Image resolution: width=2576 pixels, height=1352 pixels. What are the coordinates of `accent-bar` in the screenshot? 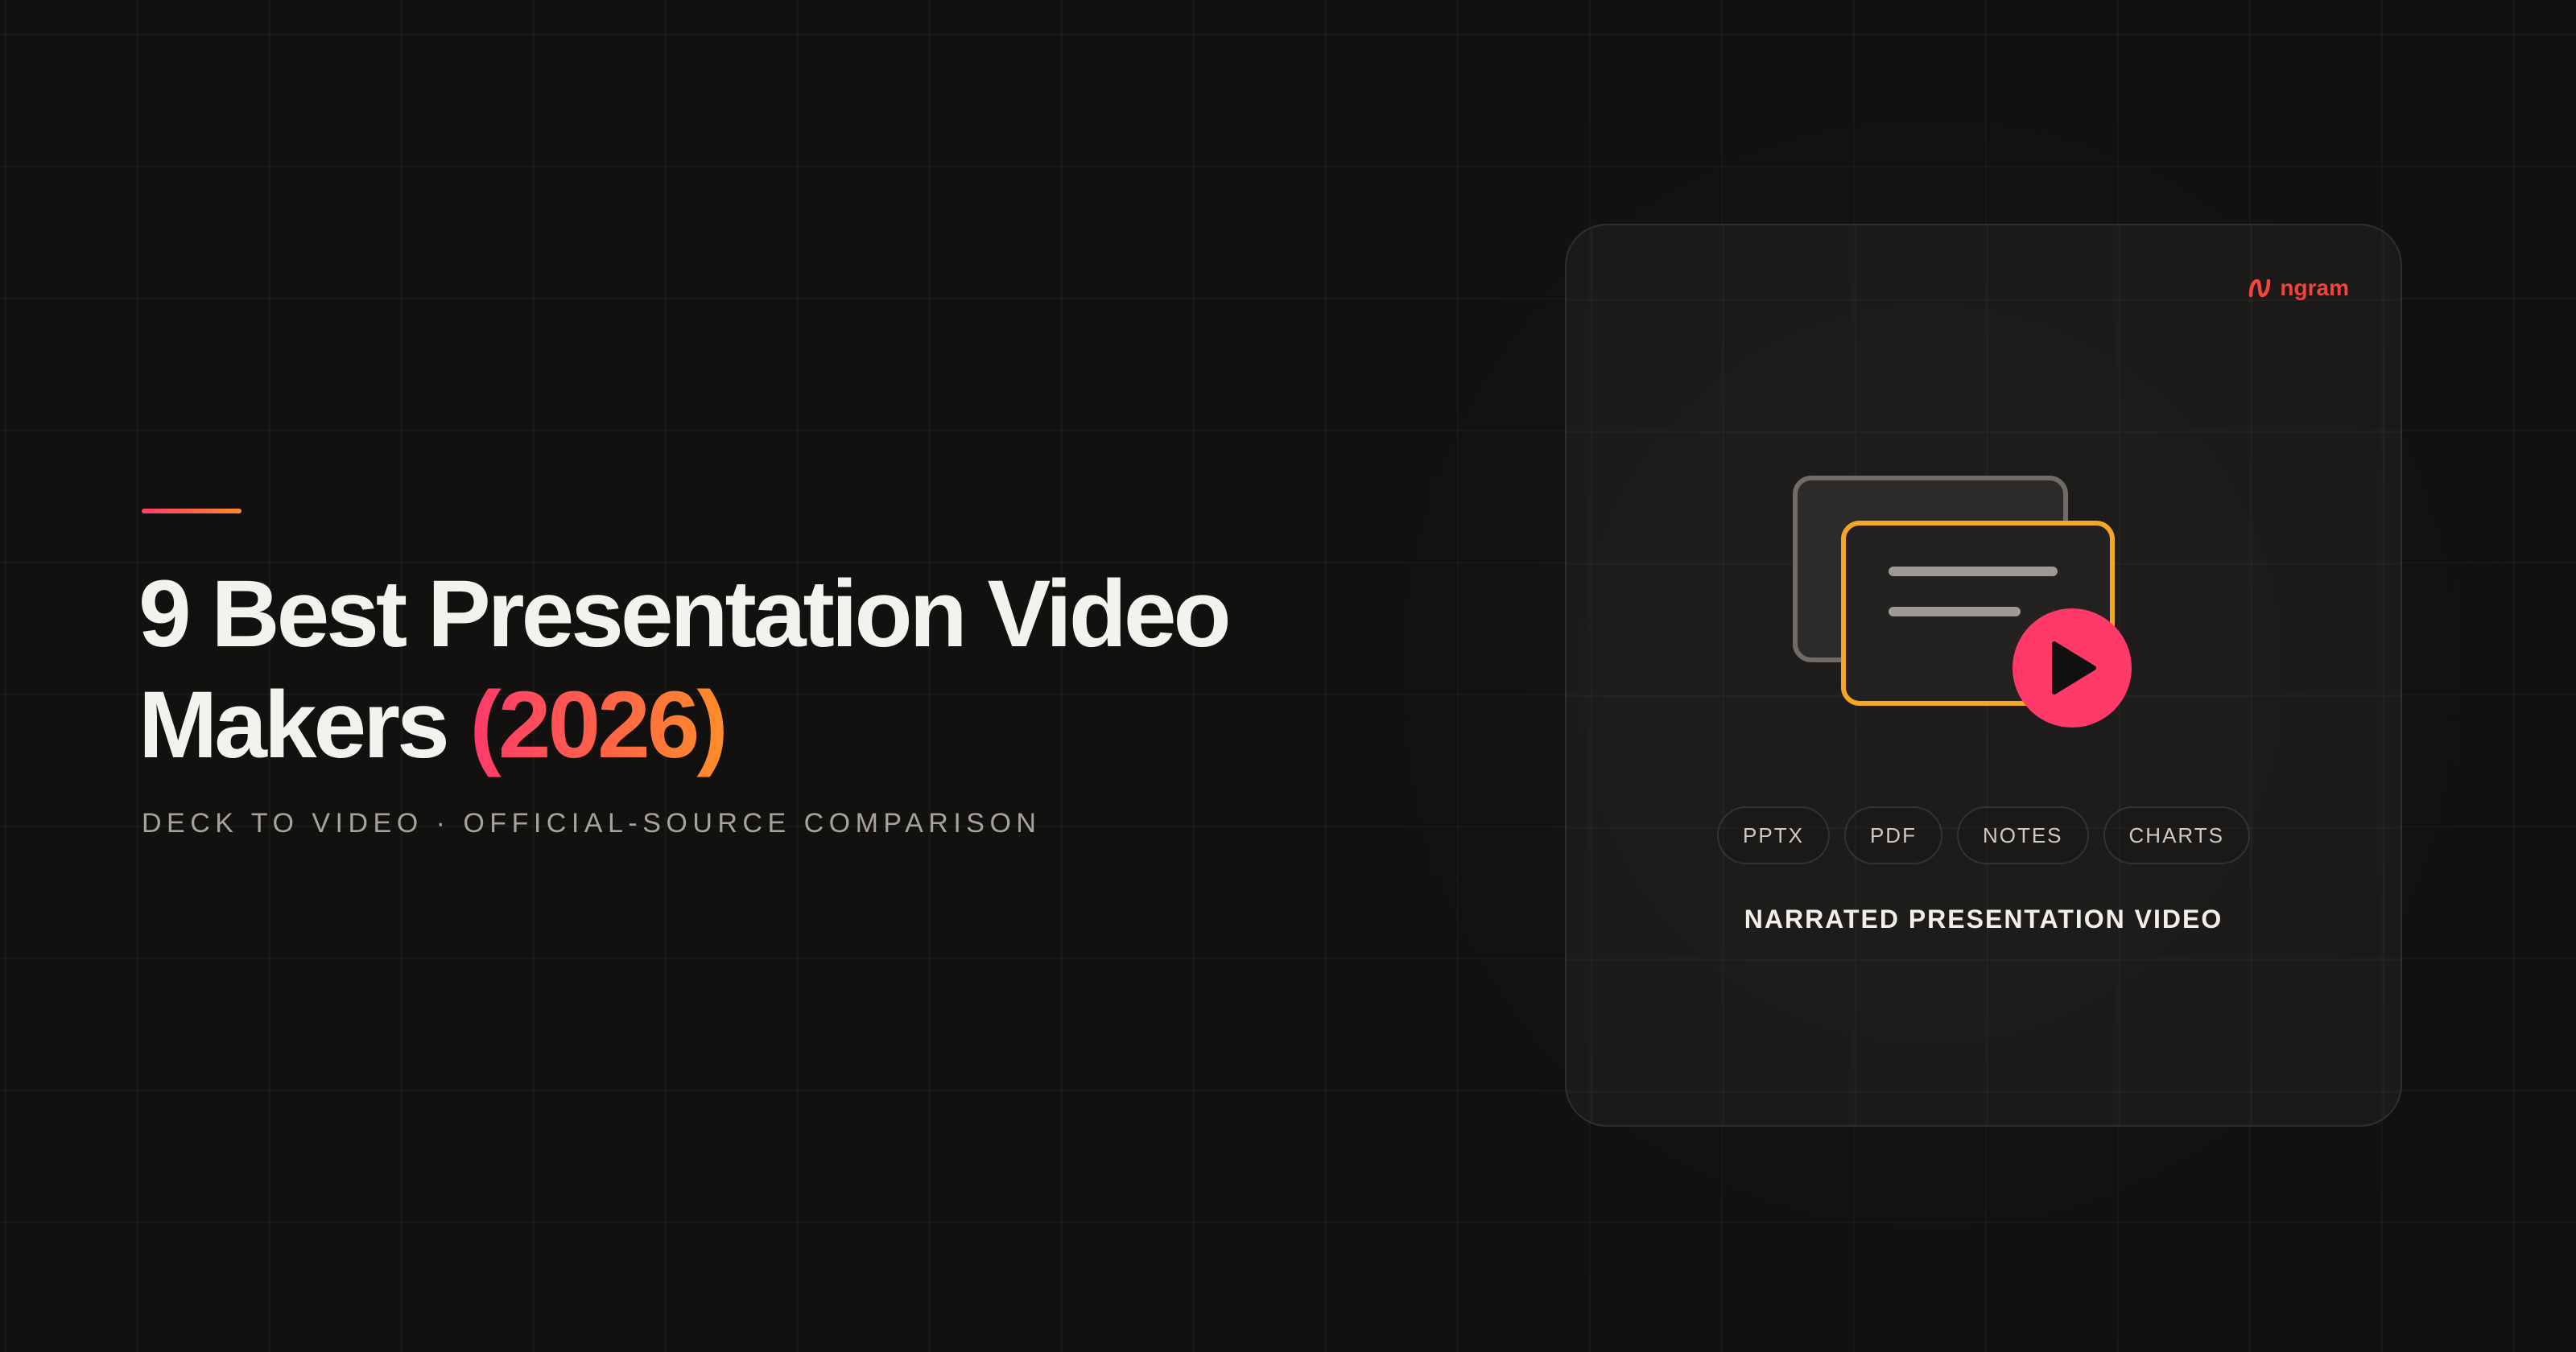 It's located at (192, 511).